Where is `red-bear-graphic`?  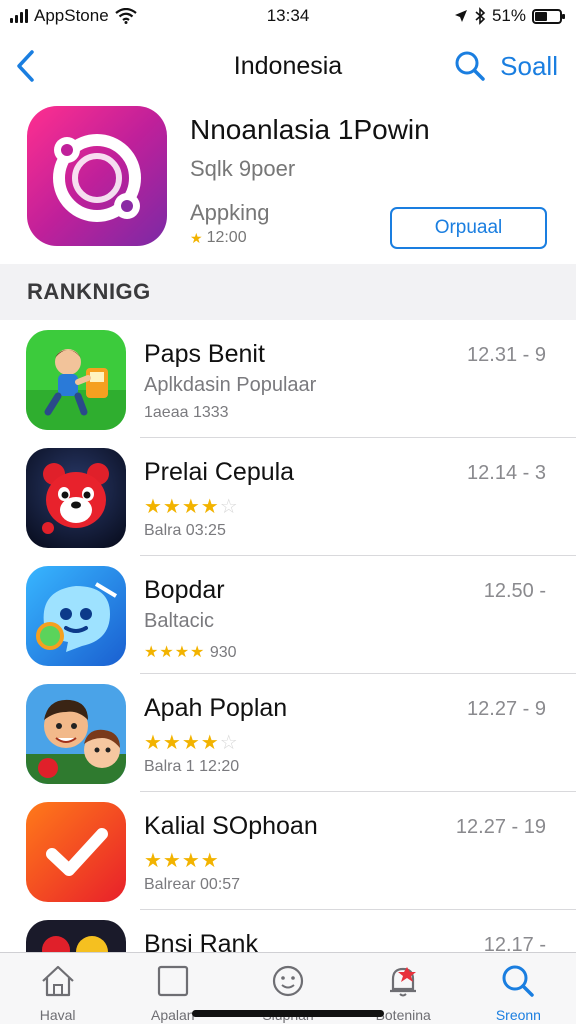
red-bear-graphic is located at coordinates (76, 498).